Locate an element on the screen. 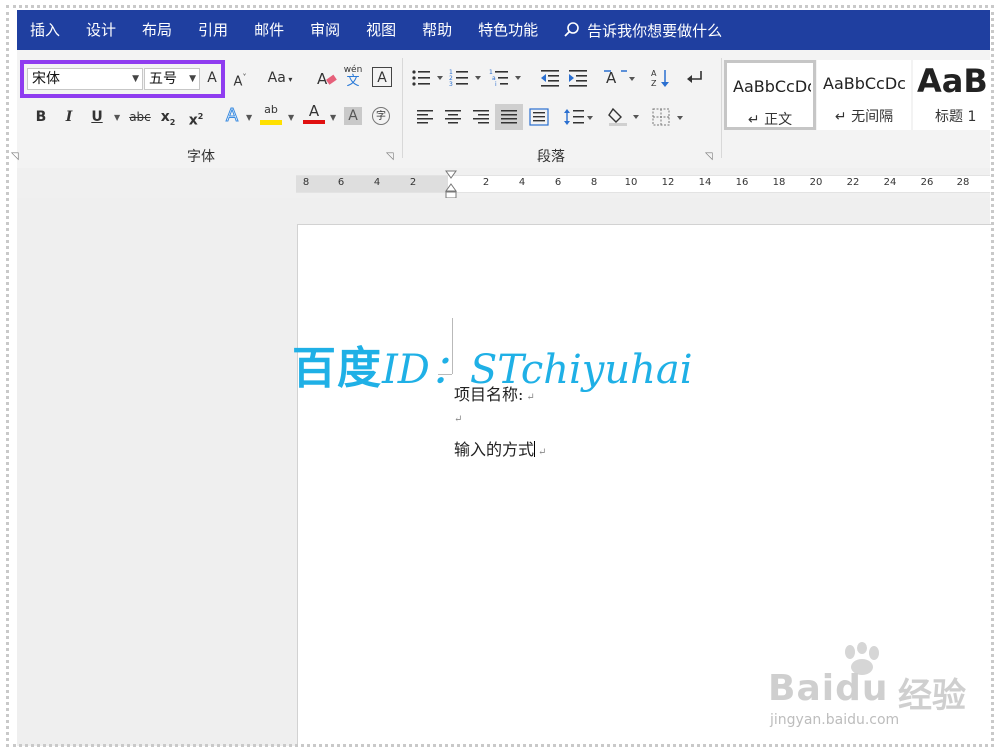  highlight-dropdown-icon: ▼ is located at coordinates (291, 117).